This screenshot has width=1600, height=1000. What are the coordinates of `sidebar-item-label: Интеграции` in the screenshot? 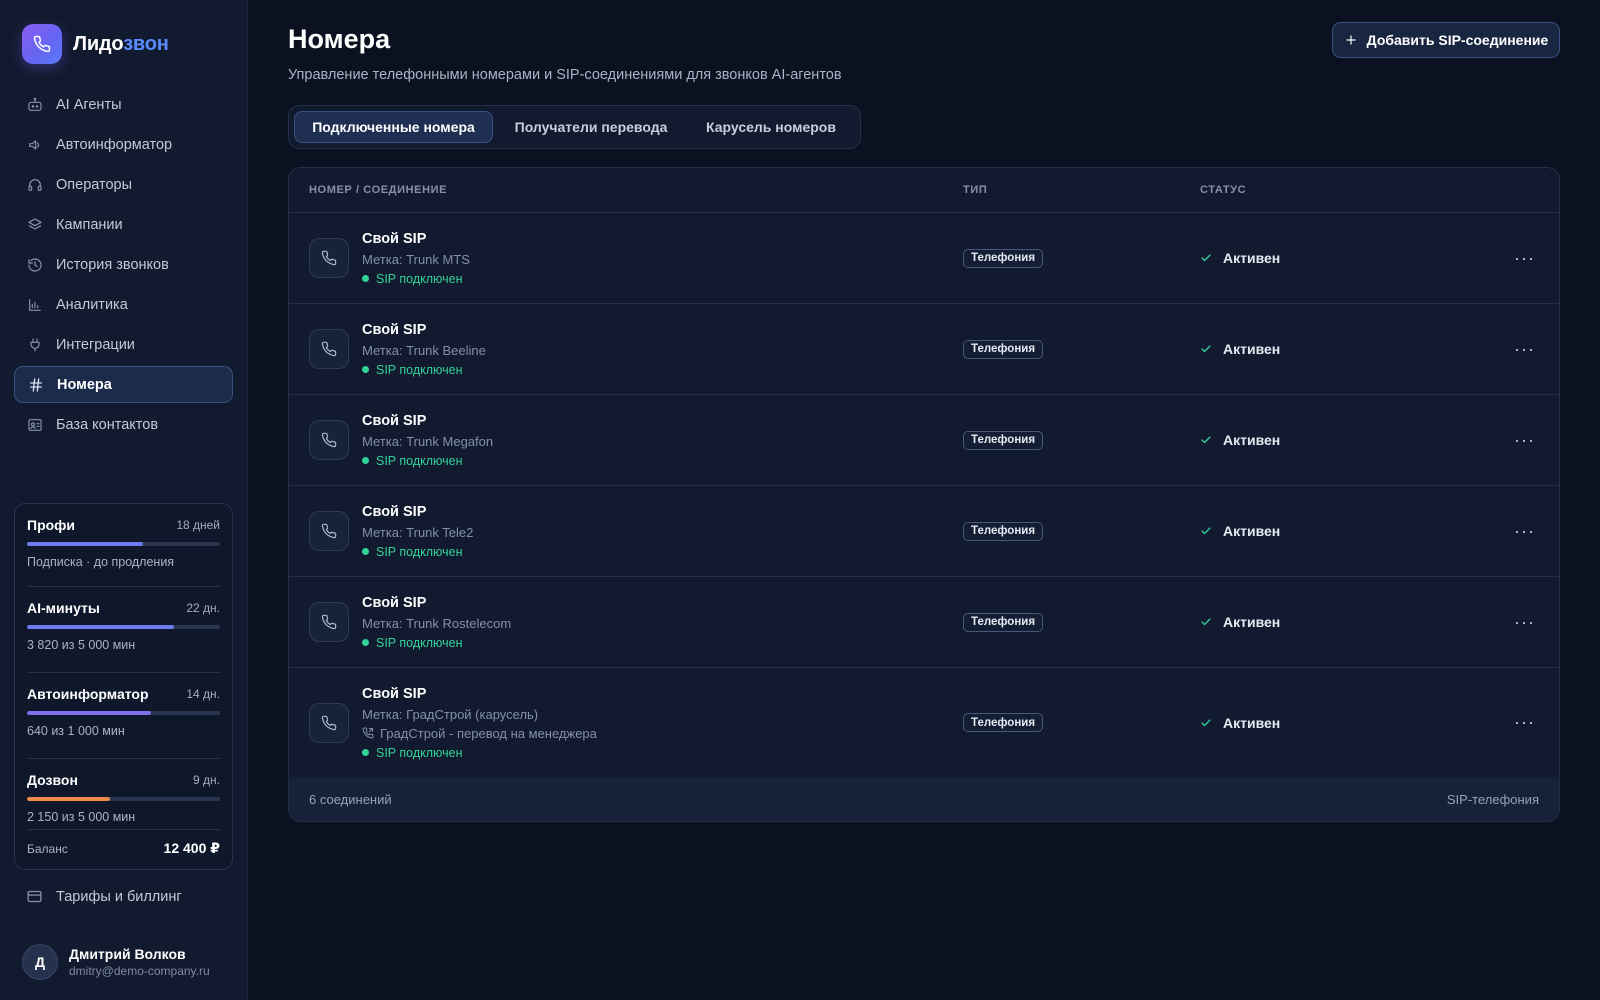 It's located at (95, 344).